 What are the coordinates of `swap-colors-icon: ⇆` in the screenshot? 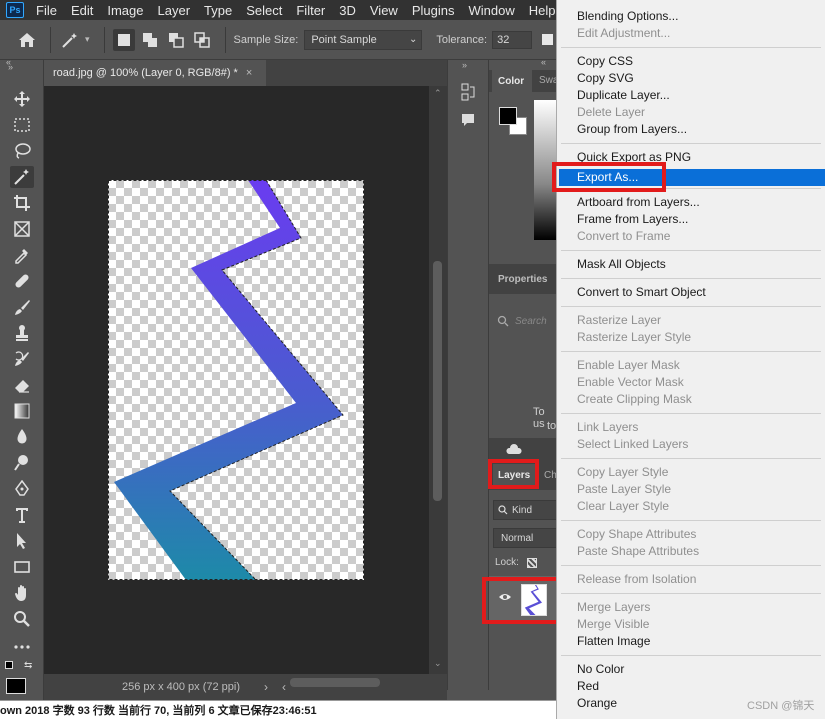 It's located at (28, 665).